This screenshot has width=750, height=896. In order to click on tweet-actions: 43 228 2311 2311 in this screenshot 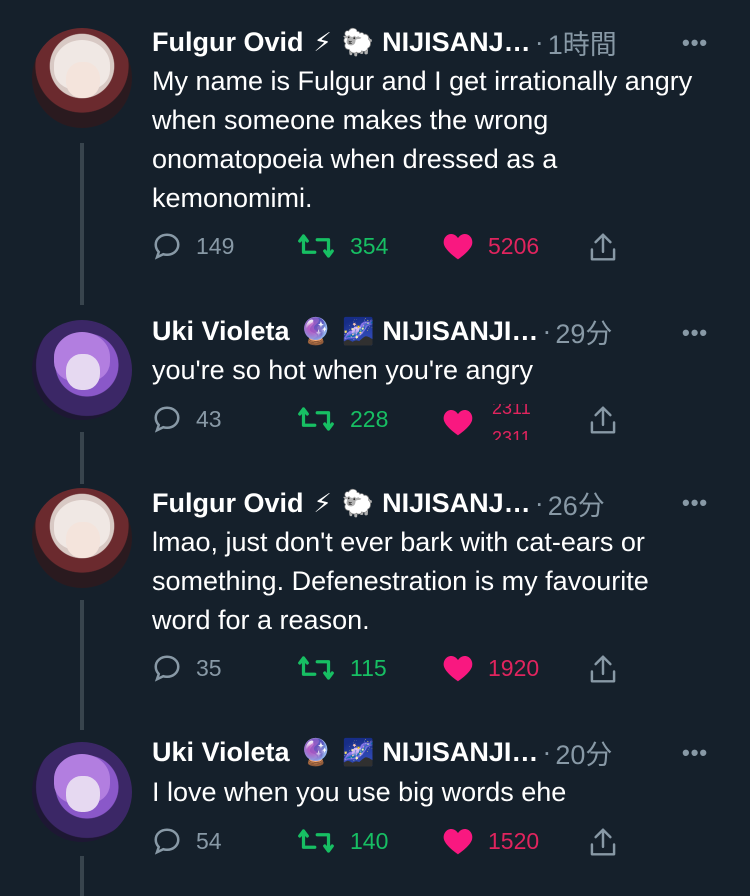, I will do `click(392, 422)`.